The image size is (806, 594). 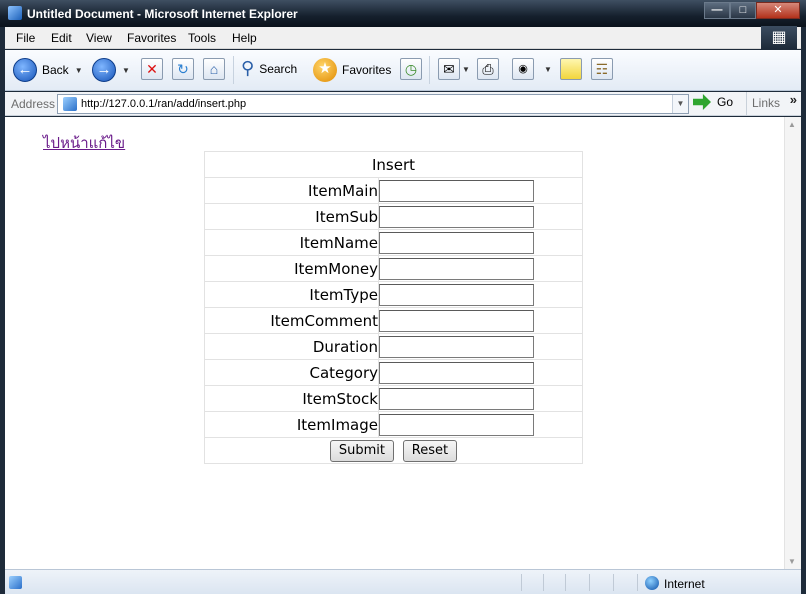 I want to click on back-button: ← Back ▼, so click(x=48, y=70).